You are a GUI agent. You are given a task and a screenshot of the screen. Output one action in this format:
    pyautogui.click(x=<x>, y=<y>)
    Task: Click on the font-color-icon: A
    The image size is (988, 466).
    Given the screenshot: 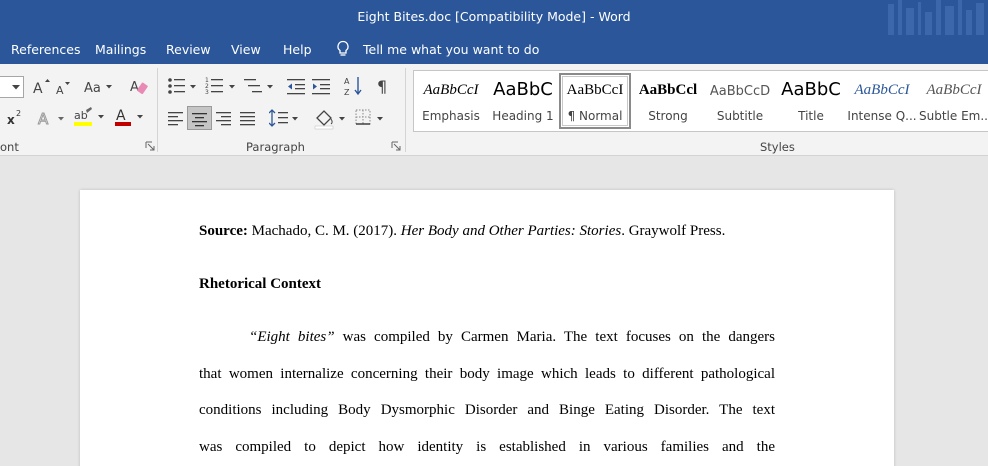 What is the action you would take?
    pyautogui.click(x=130, y=117)
    